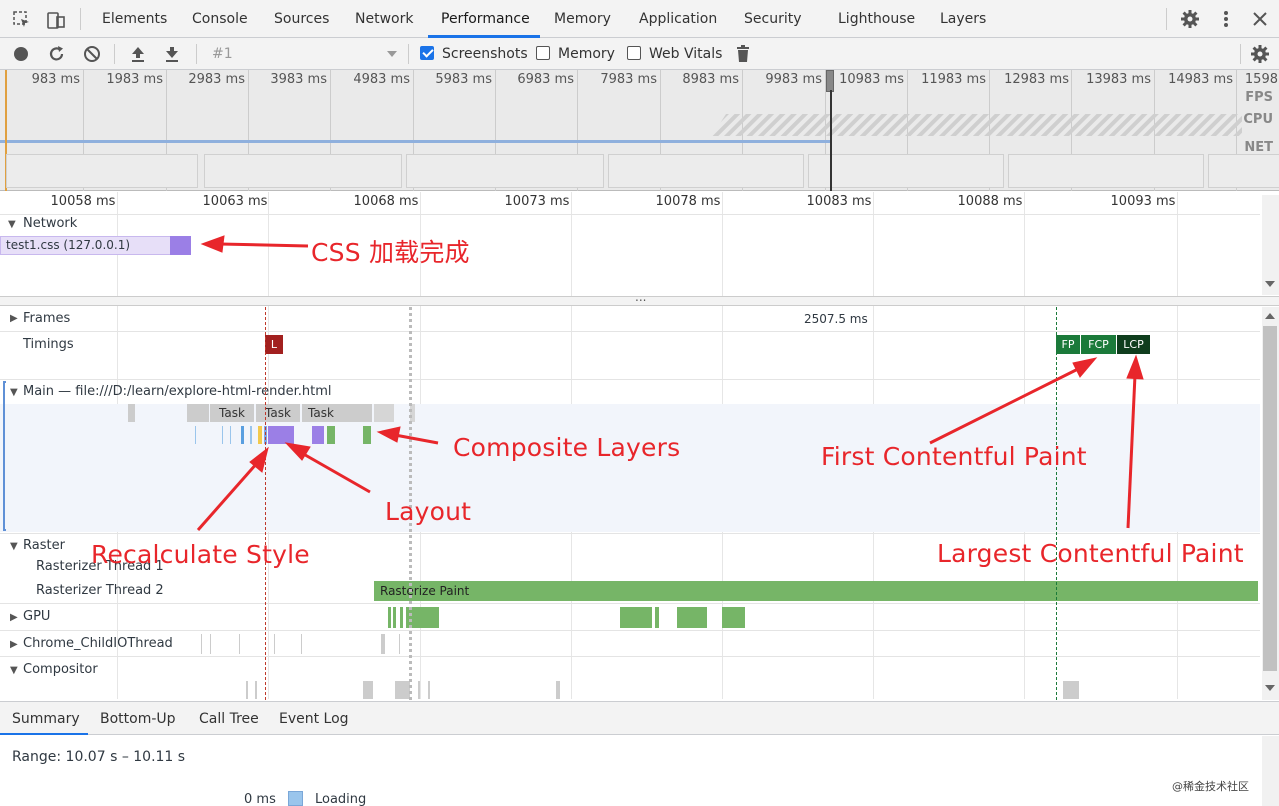 The width and height of the screenshot is (1279, 806). Describe the element at coordinates (567, 447) in the screenshot. I see `annotation-composite-layers: Composite Layers` at that location.